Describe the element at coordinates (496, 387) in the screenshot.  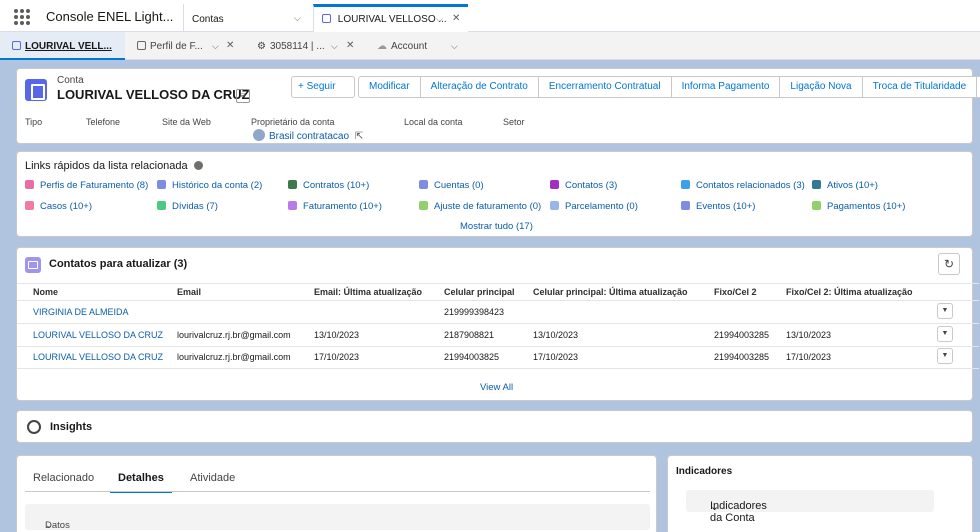
I see `view-all-link: View All` at that location.